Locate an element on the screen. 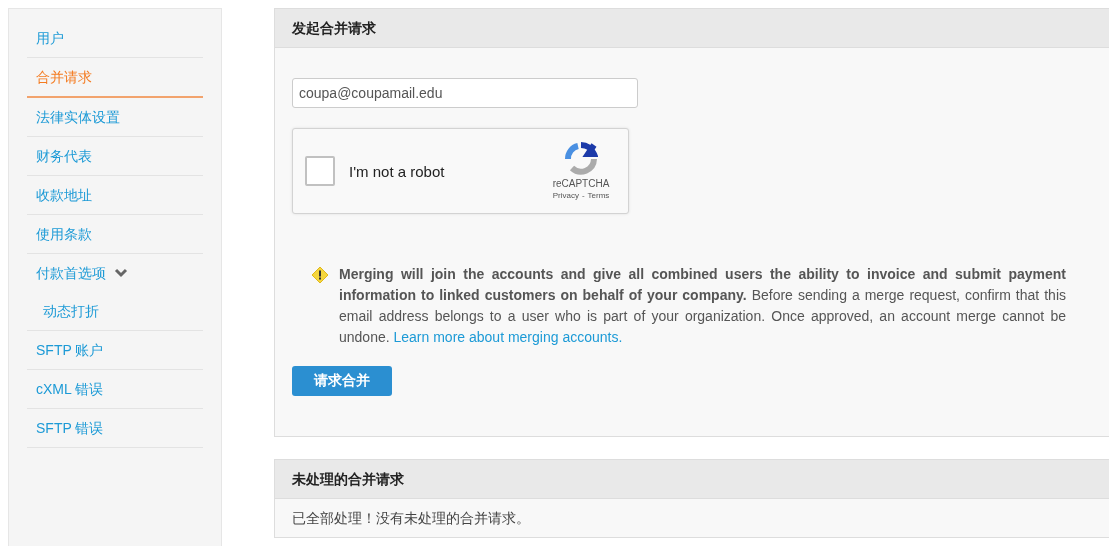  sidebar-item: 合并请求 is located at coordinates (115, 78).